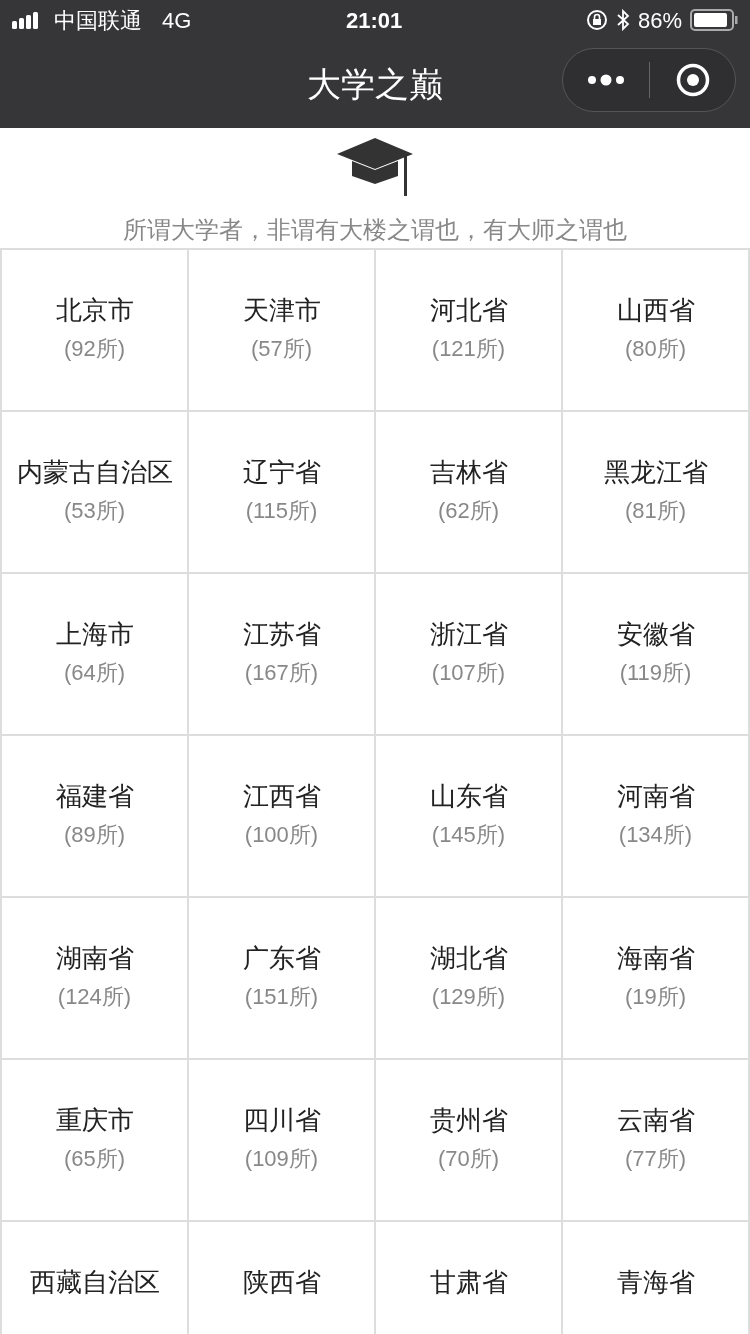 This screenshot has height=1334, width=750. Describe the element at coordinates (281, 472) in the screenshot. I see `province-name: 辽宁省` at that location.